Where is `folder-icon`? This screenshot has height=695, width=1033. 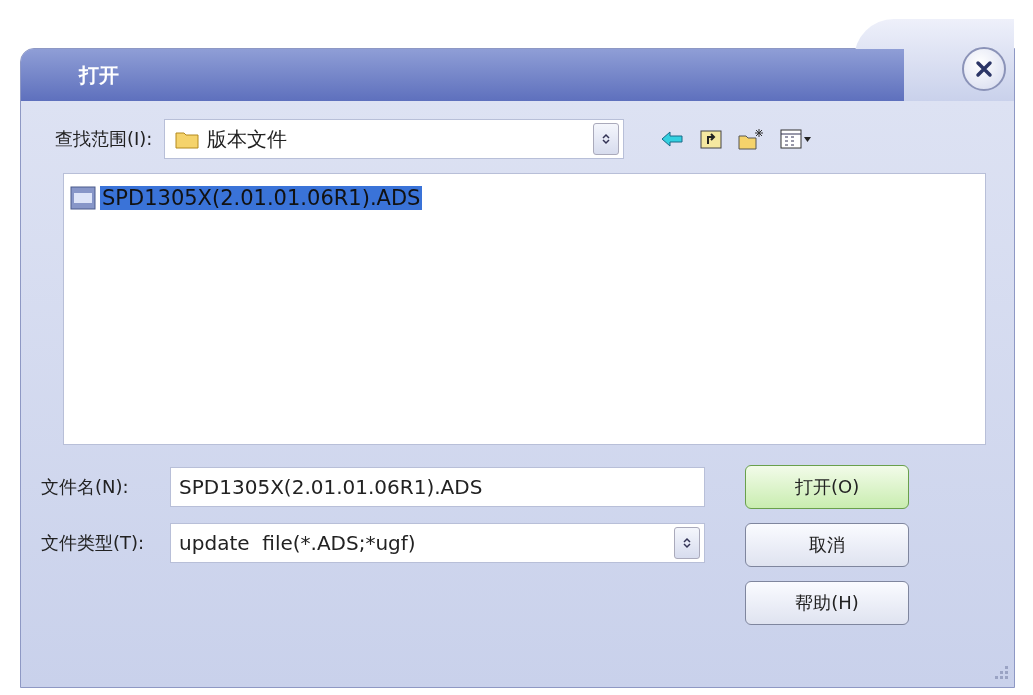
folder-icon is located at coordinates (187, 139).